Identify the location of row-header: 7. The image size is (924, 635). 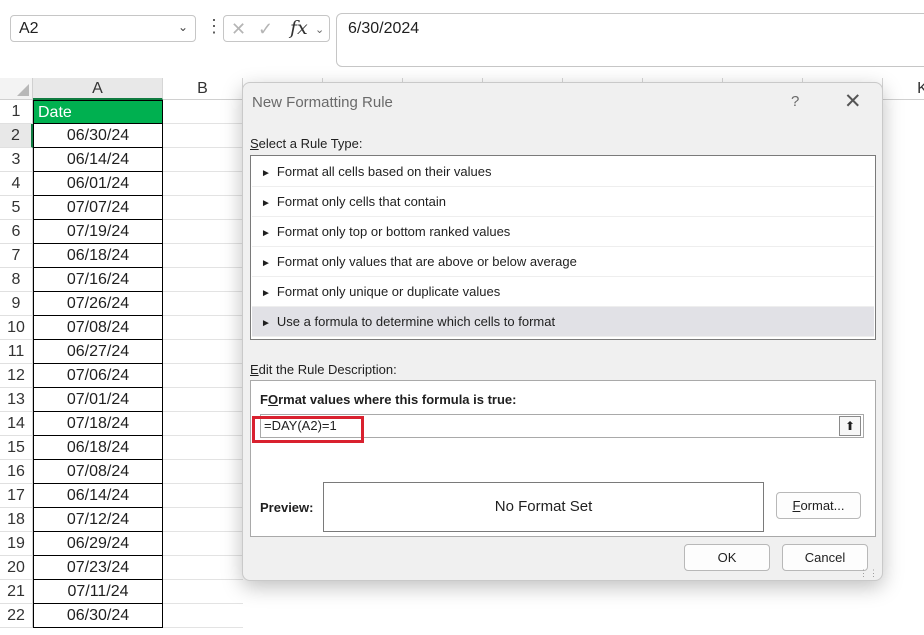
(16, 256).